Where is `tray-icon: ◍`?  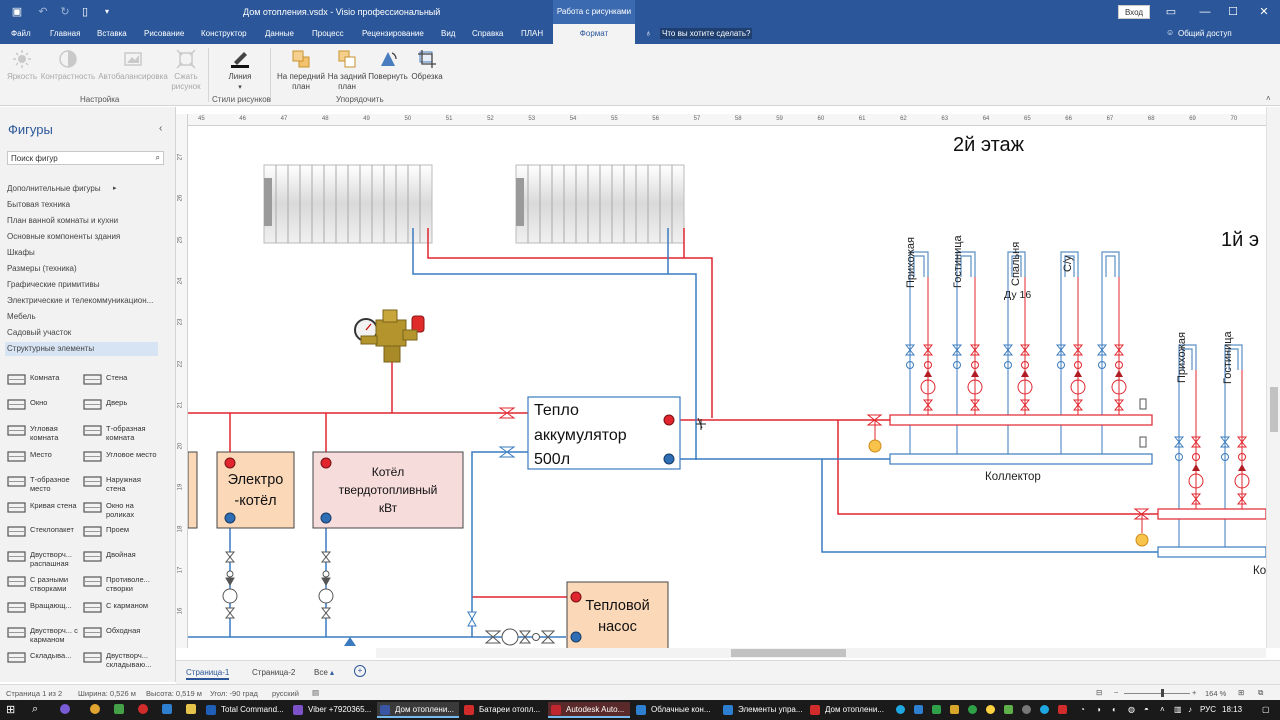 tray-icon: ◍ is located at coordinates (1131, 709).